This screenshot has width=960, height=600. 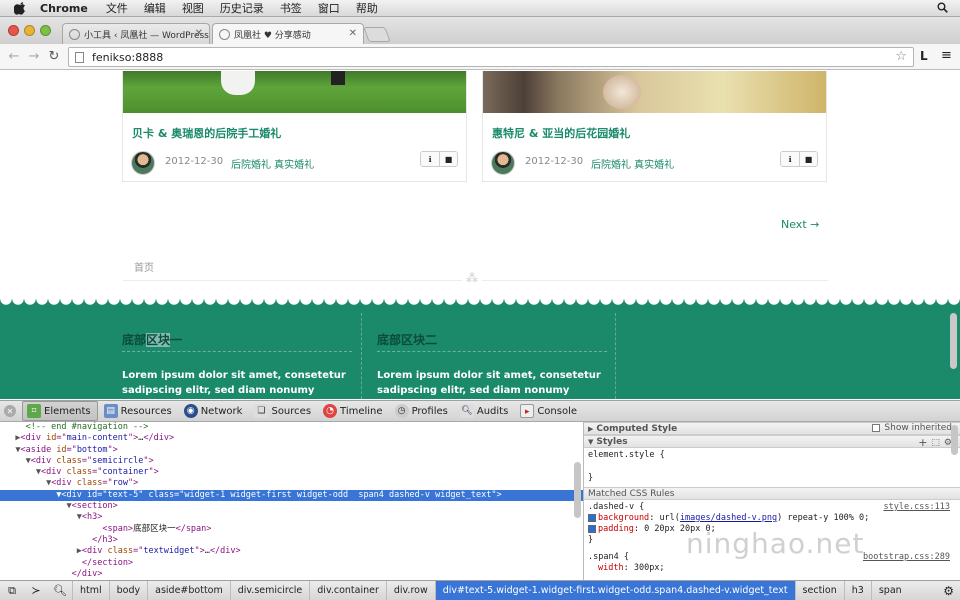 What do you see at coordinates (54, 56) in the screenshot?
I see `reload-icon: ↻` at bounding box center [54, 56].